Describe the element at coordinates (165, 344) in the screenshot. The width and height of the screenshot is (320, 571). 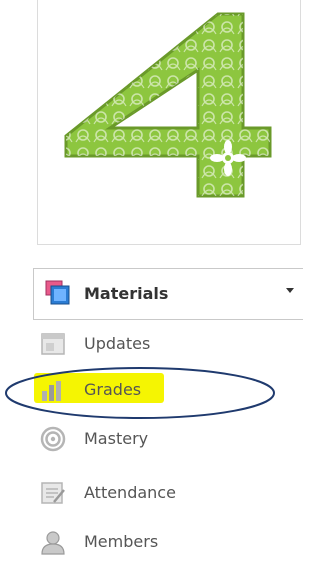
I see `nav-item-updates: Updates` at that location.